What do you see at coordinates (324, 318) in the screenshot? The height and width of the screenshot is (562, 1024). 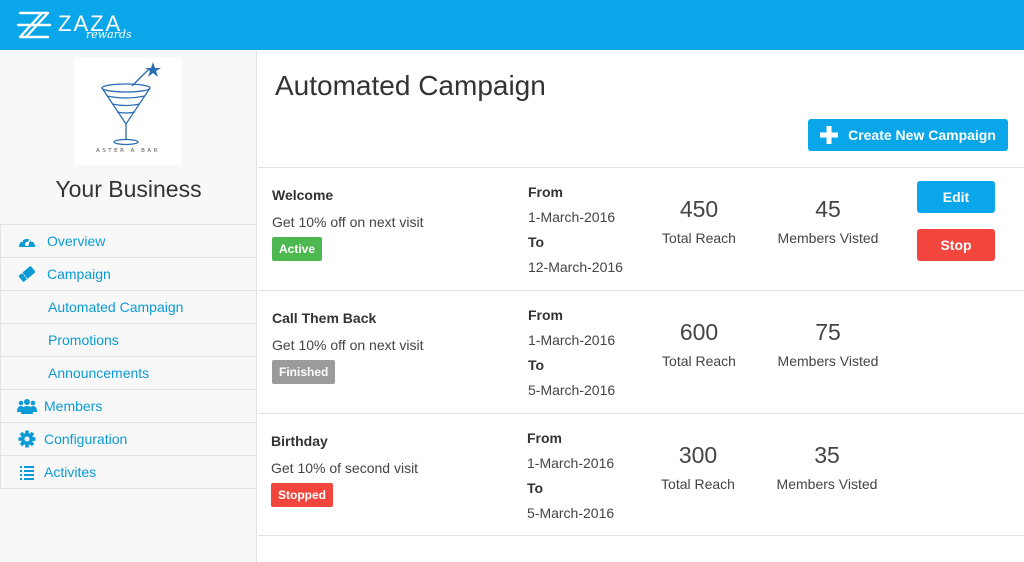 I see `campaign-name: Call Them Back` at bounding box center [324, 318].